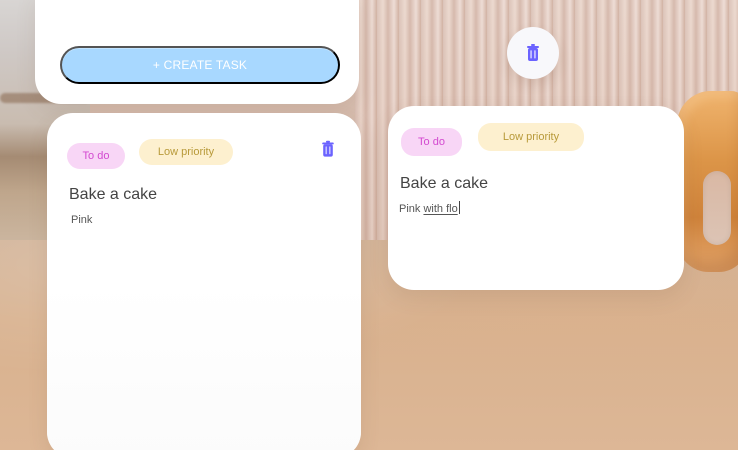  I want to click on task-description: Pink, so click(81, 220).